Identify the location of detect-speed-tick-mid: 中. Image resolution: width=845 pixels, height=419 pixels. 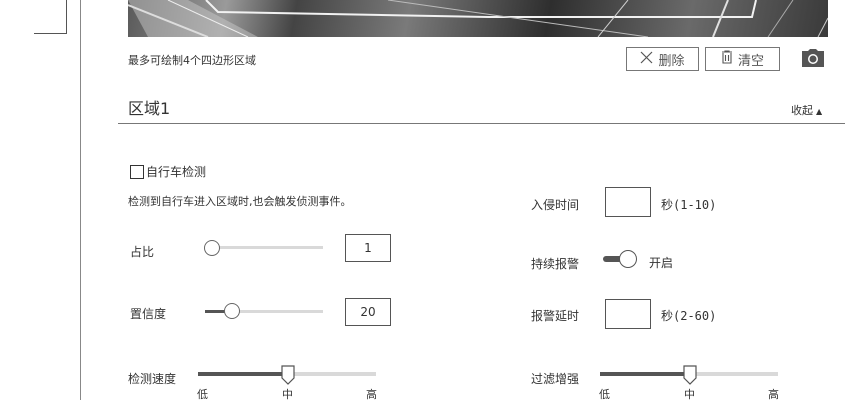
(287, 394).